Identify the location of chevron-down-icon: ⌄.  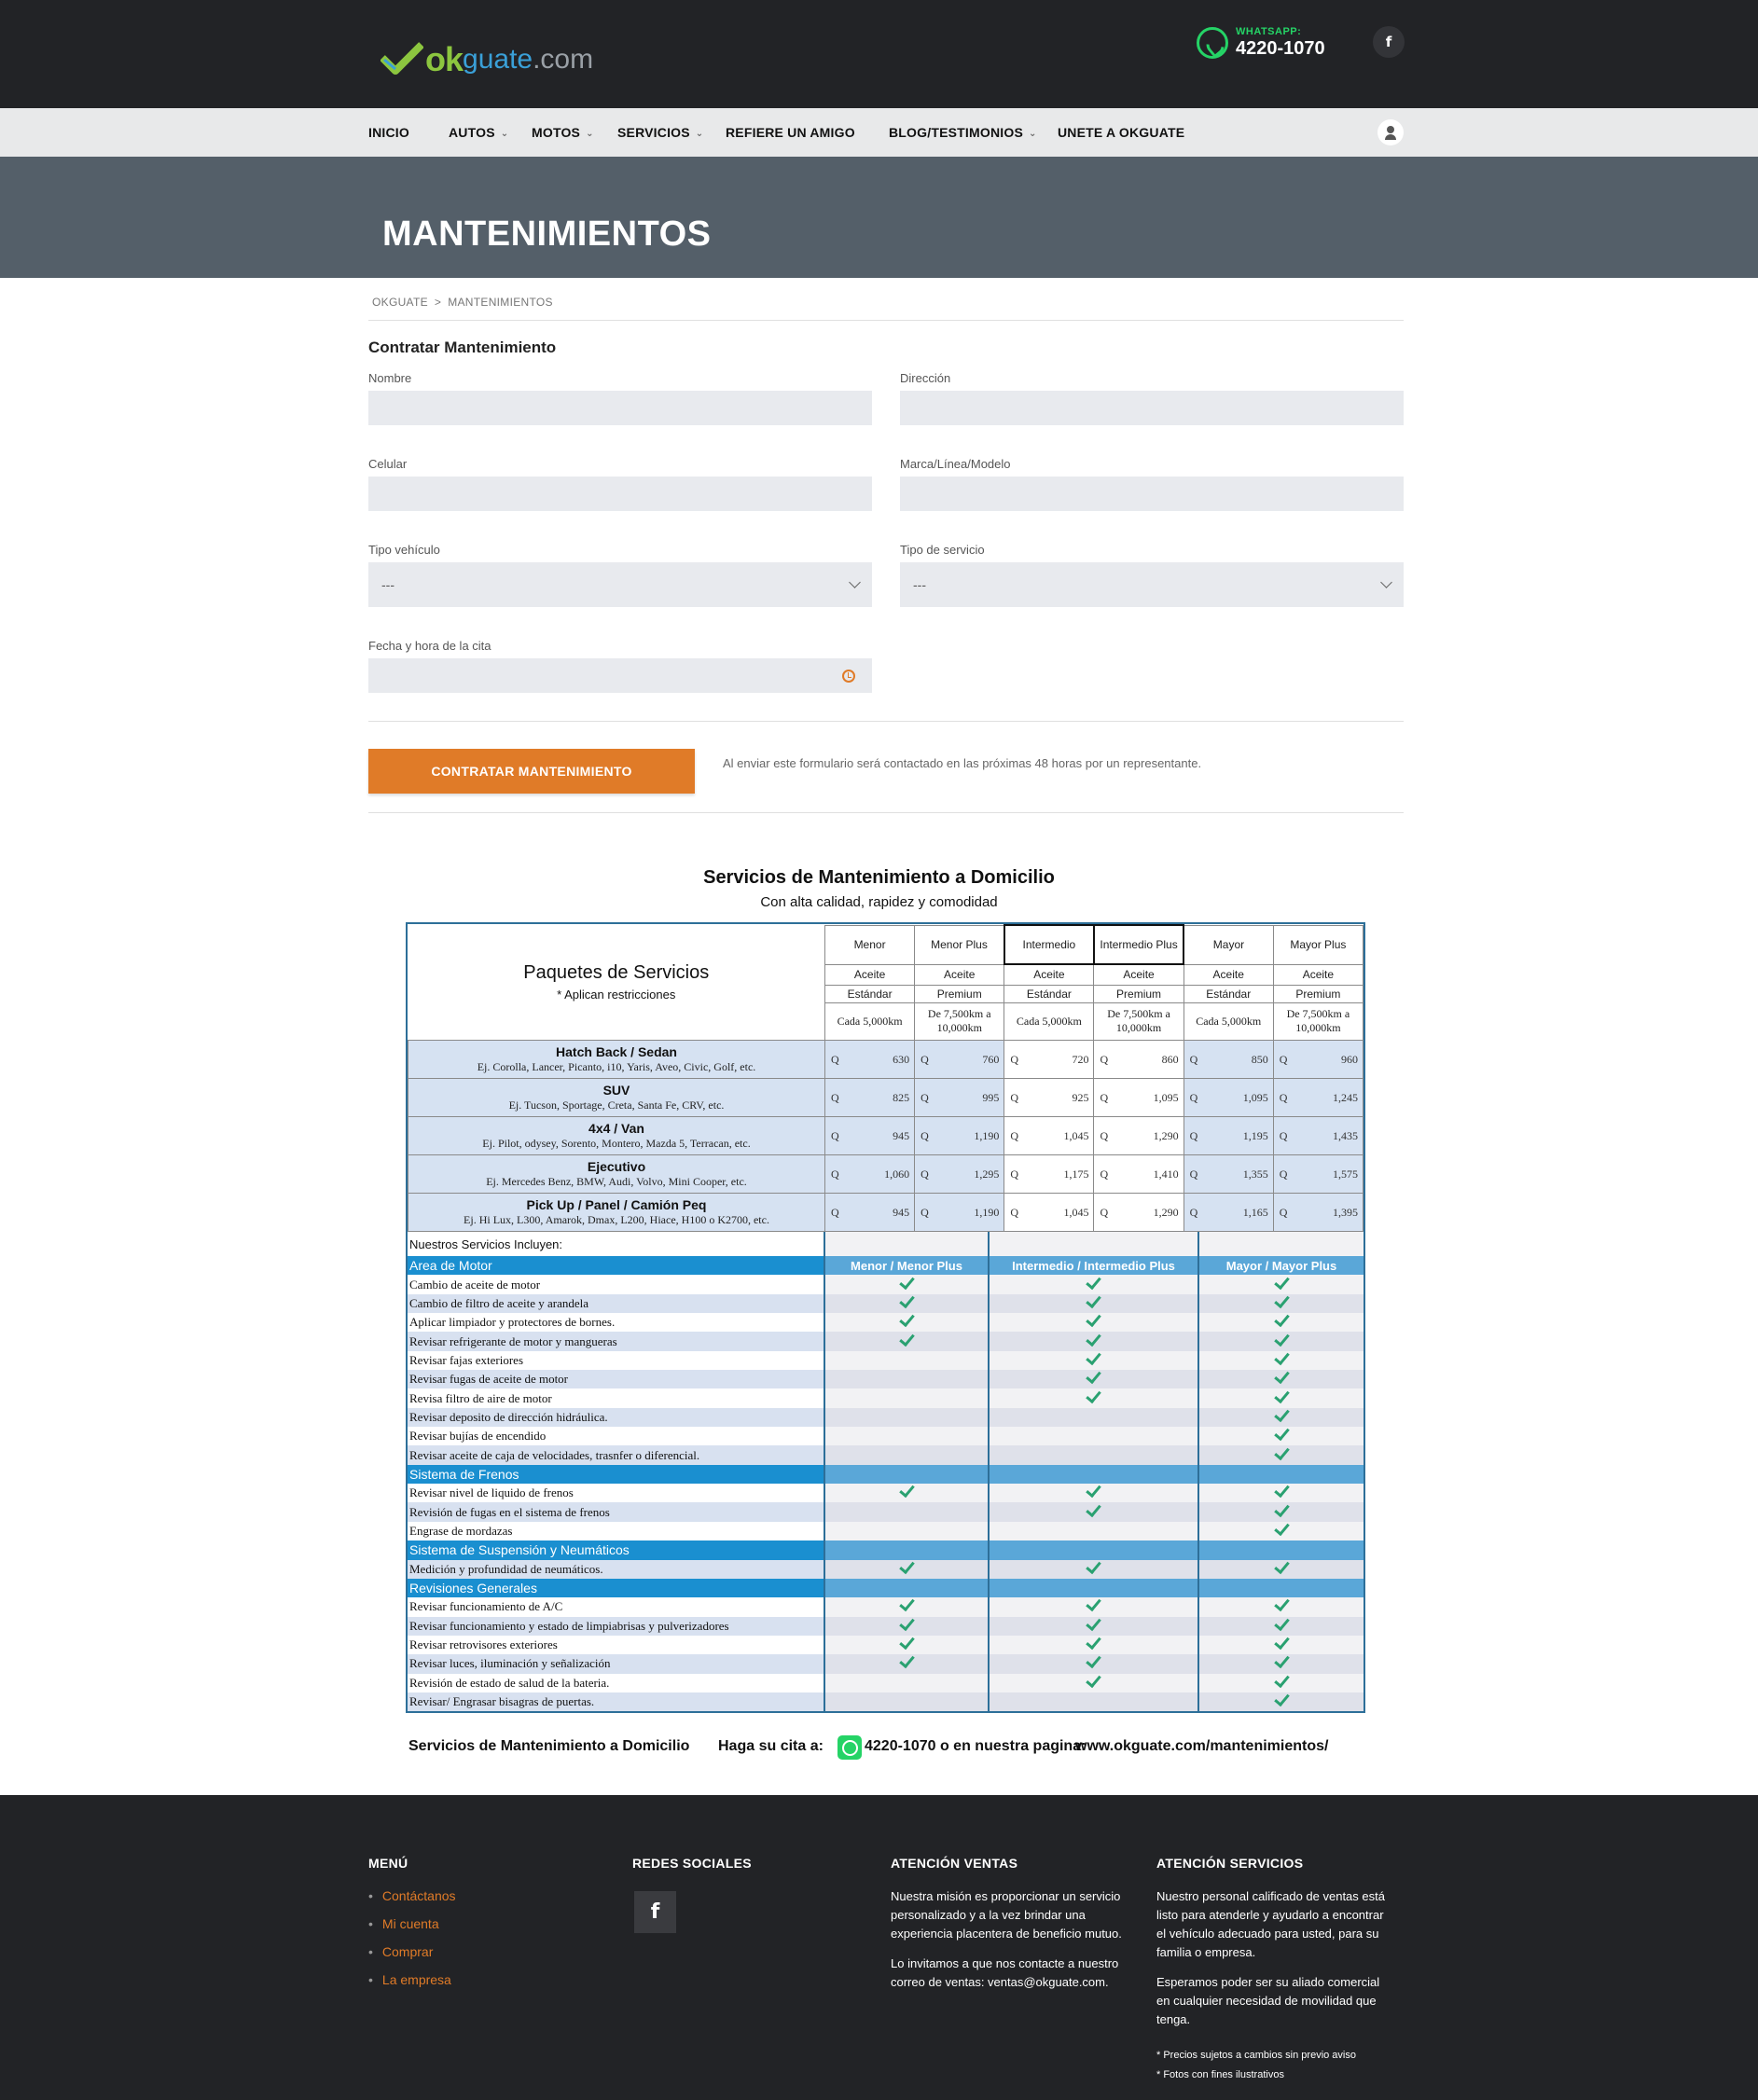
(699, 134).